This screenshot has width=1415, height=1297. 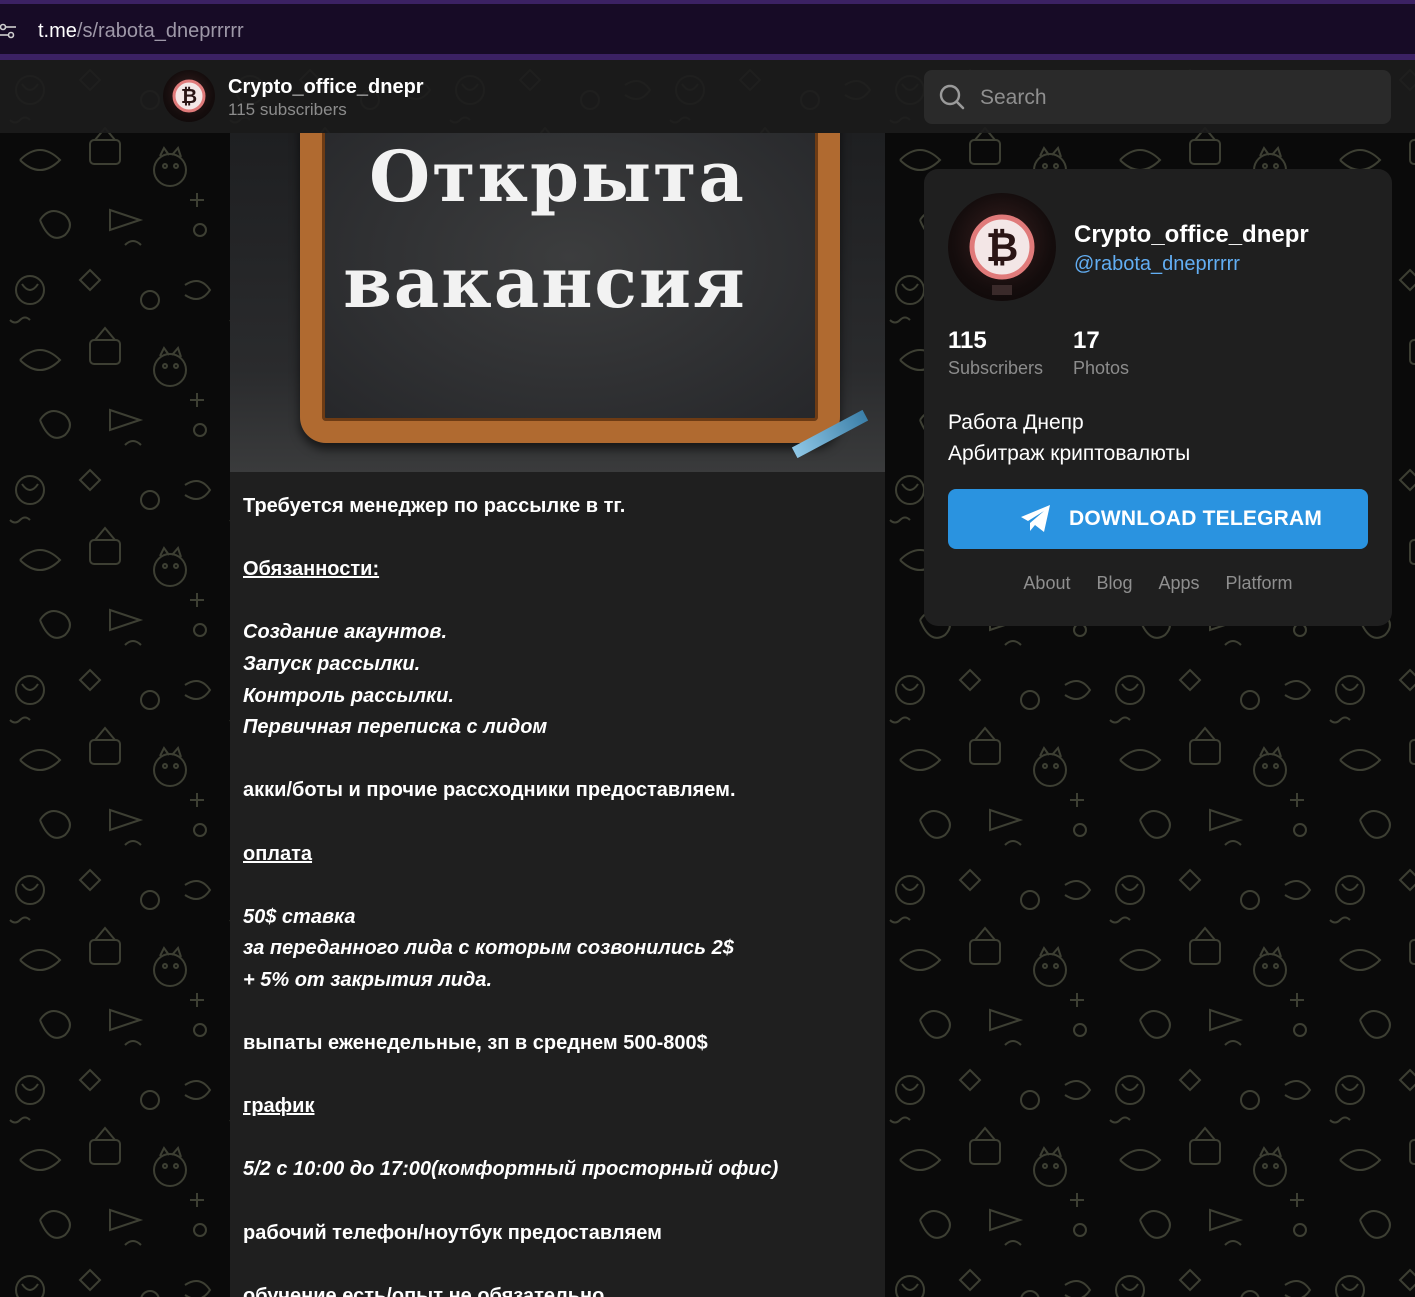 What do you see at coordinates (326, 87) in the screenshot?
I see `channel-title: Crypto_office_dnepr` at bounding box center [326, 87].